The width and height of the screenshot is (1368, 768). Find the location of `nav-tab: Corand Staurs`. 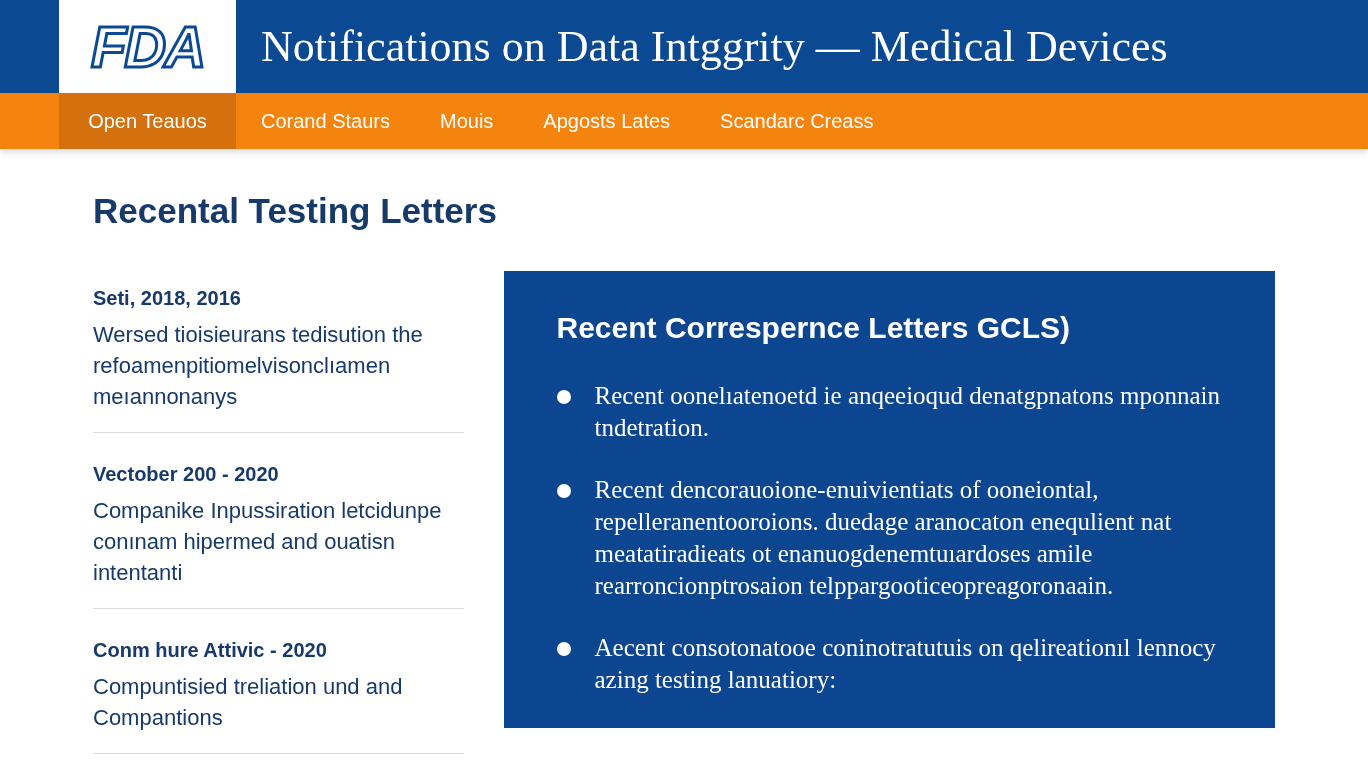

nav-tab: Corand Staurs is located at coordinates (325, 121).